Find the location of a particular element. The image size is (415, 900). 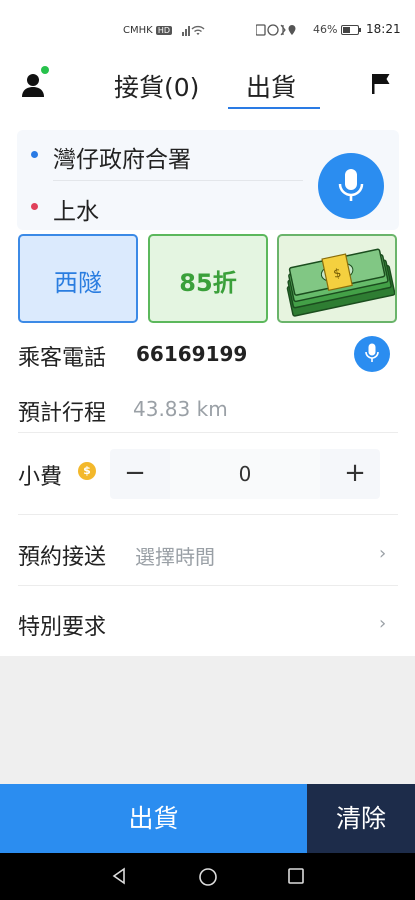

system-navigation-bar is located at coordinates (207, 876).